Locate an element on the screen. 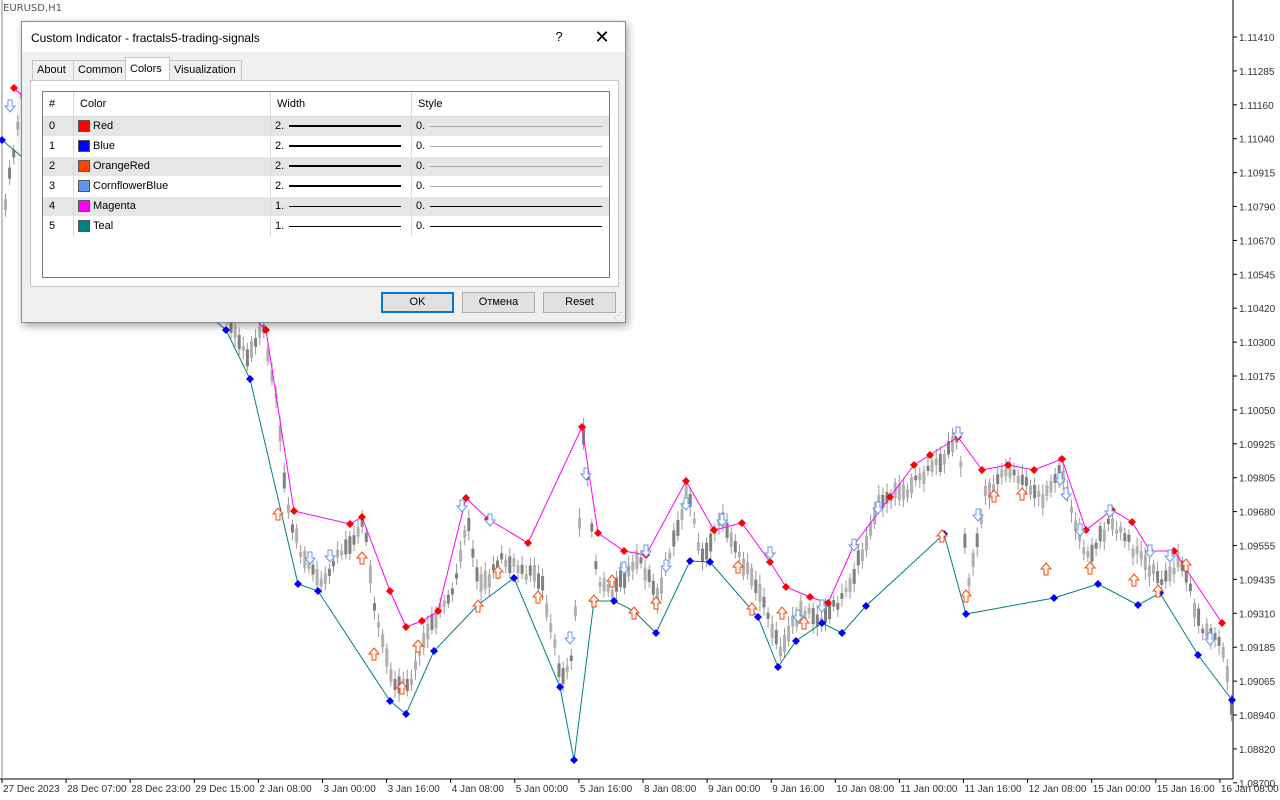 The width and height of the screenshot is (1280, 800). tab-common: Common is located at coordinates (100, 70).